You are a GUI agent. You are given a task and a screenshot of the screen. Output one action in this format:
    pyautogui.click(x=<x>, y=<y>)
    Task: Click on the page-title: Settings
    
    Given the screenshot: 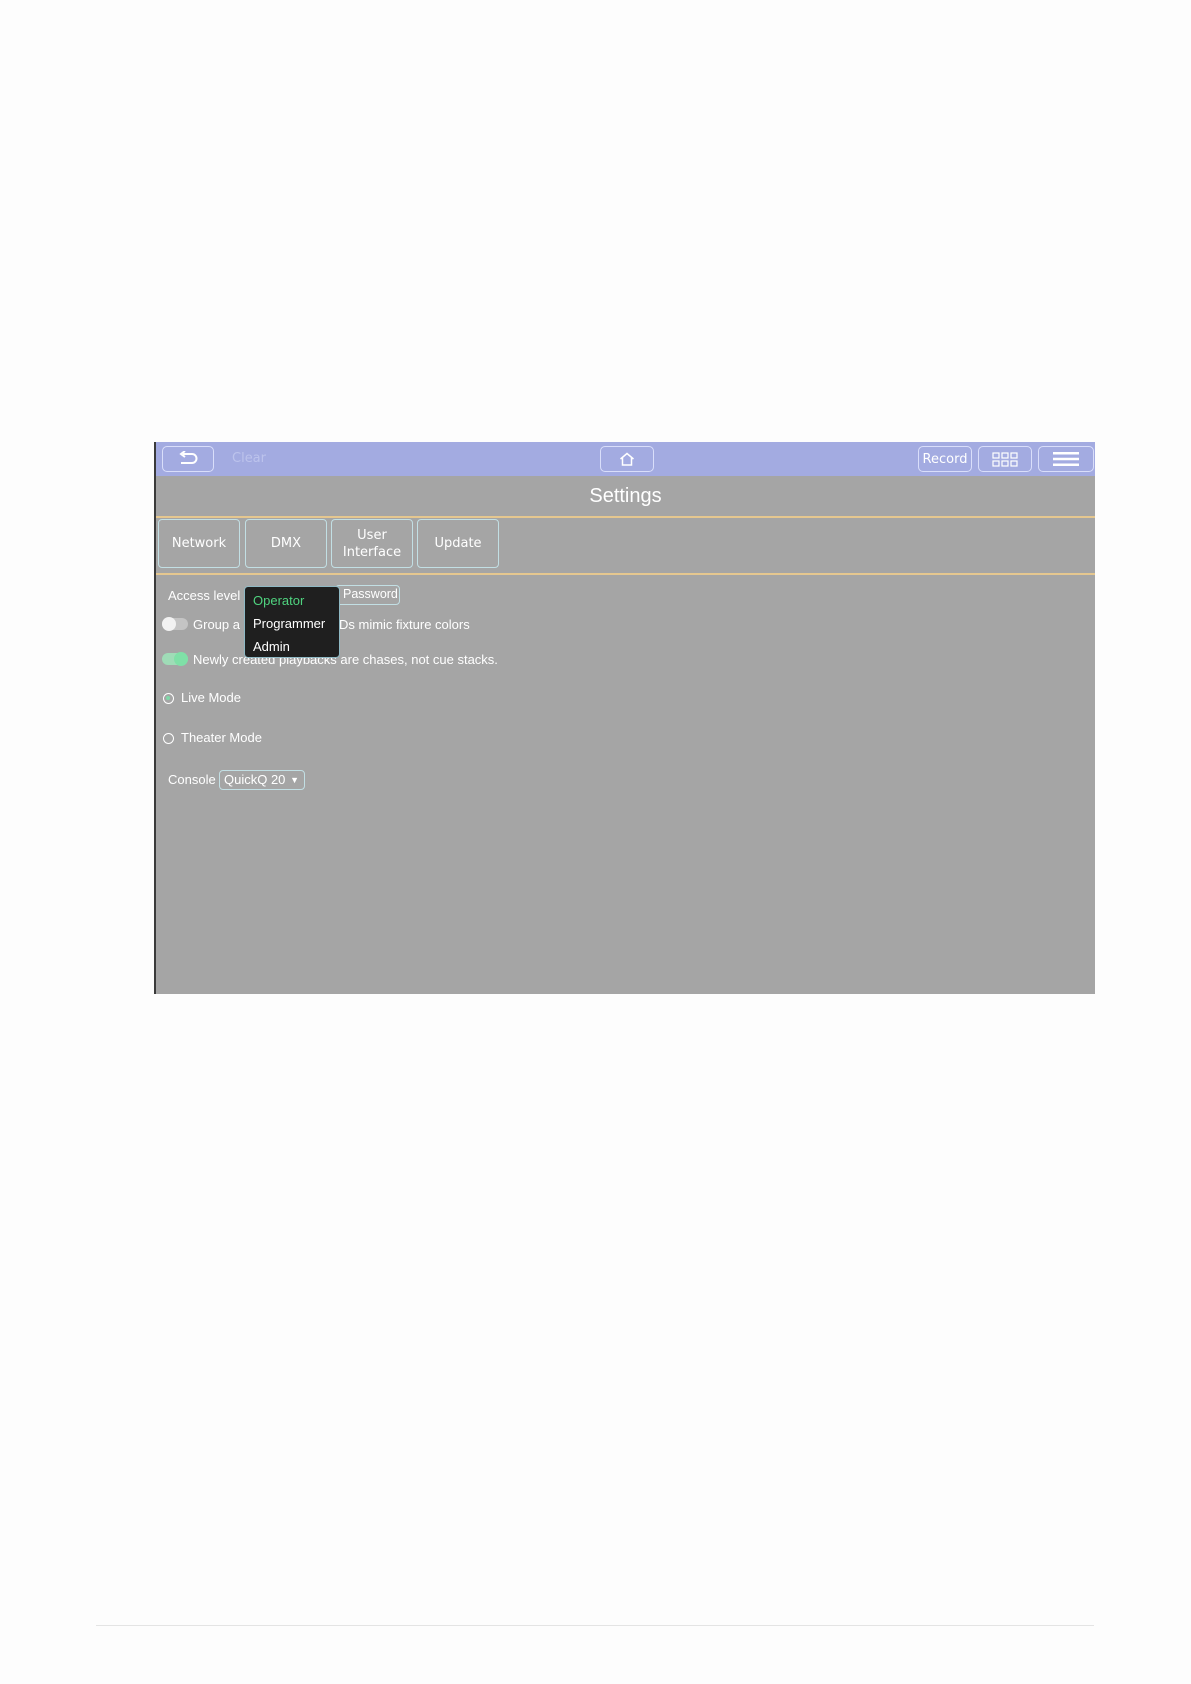 What is the action you would take?
    pyautogui.click(x=625, y=496)
    